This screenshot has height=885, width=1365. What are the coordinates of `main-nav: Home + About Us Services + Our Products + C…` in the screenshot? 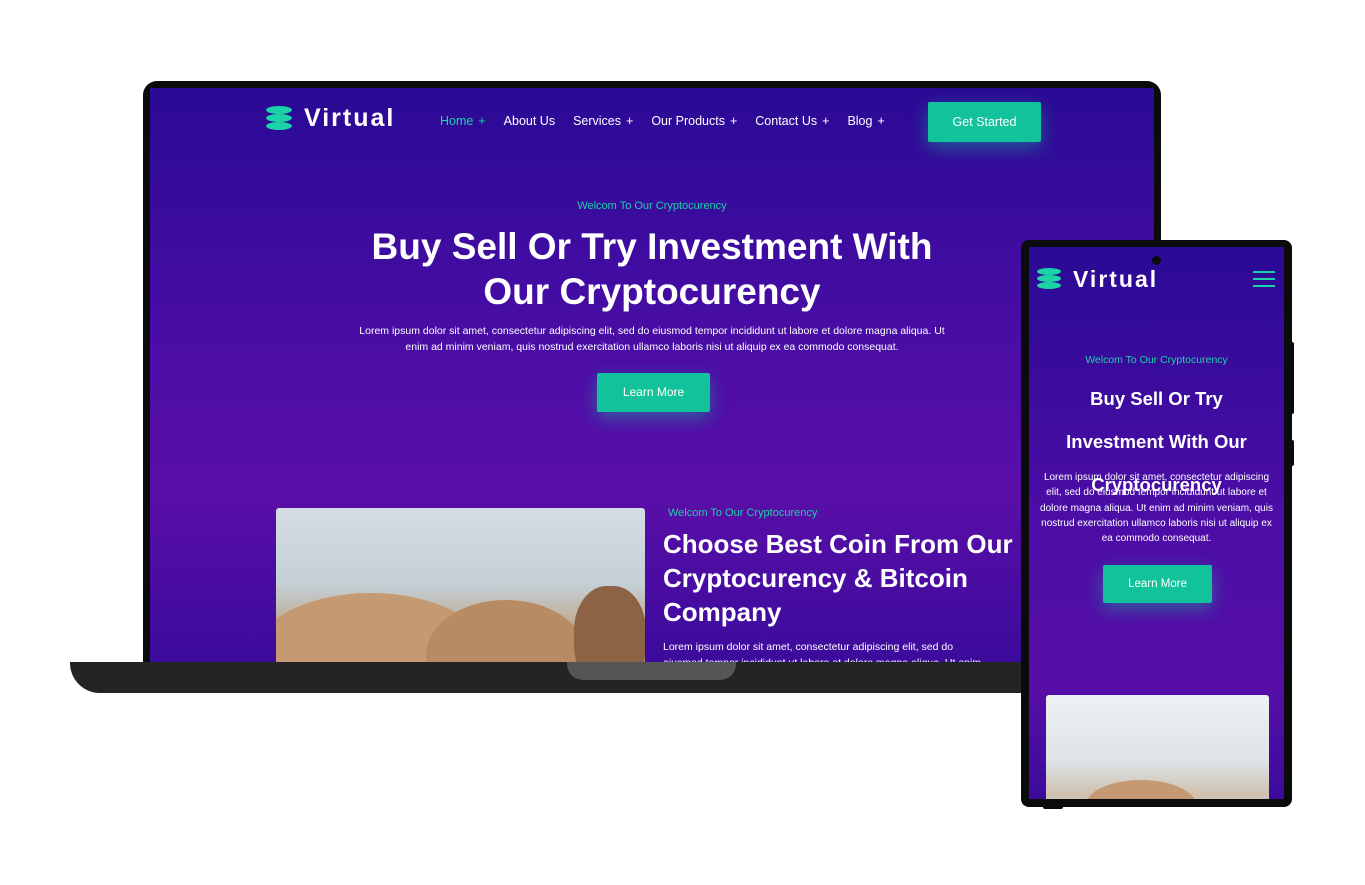 It's located at (662, 121).